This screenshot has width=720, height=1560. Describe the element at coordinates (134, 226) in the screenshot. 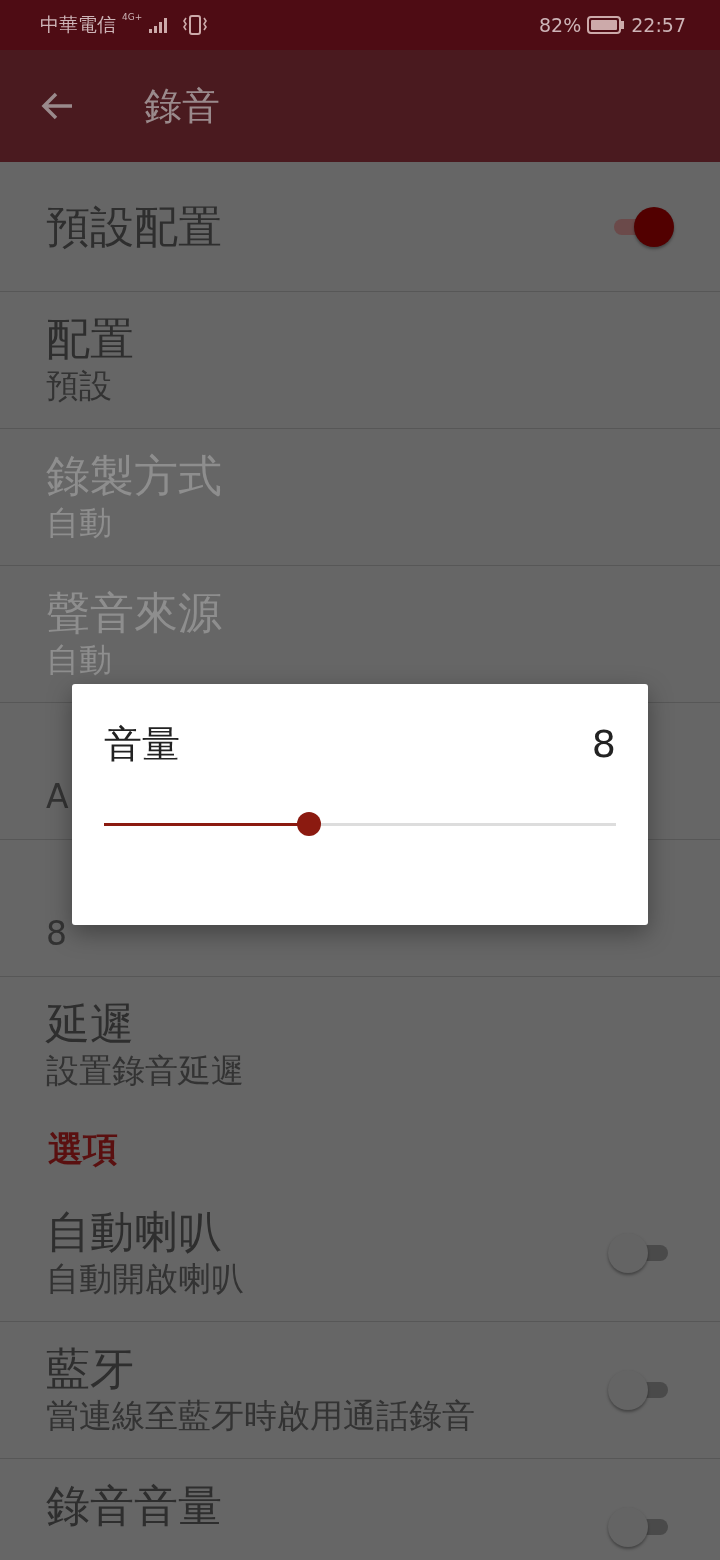

I see `item-title: 預設配置` at that location.